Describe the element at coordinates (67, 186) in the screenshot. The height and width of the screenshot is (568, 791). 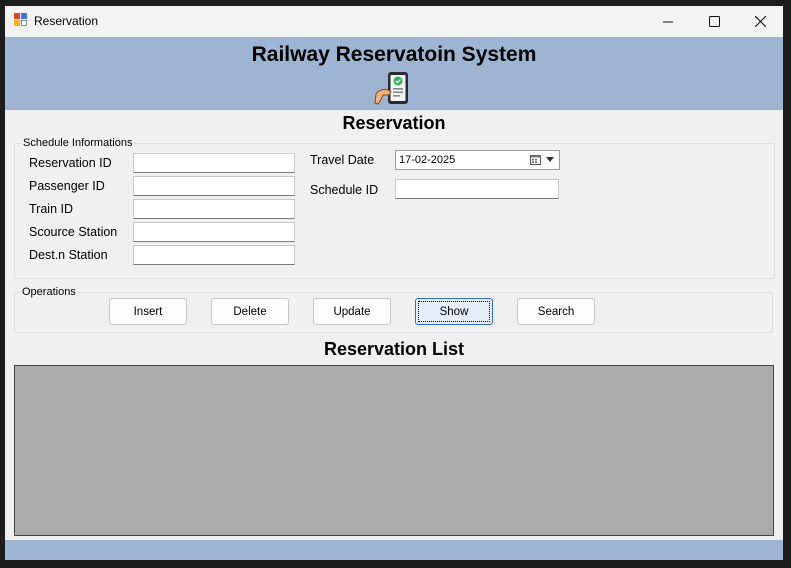
I see `passenger-id-label: Passenger ID` at that location.